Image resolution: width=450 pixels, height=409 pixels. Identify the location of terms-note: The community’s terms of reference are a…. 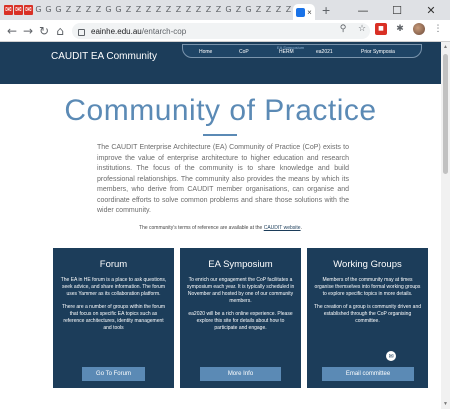
(220, 228).